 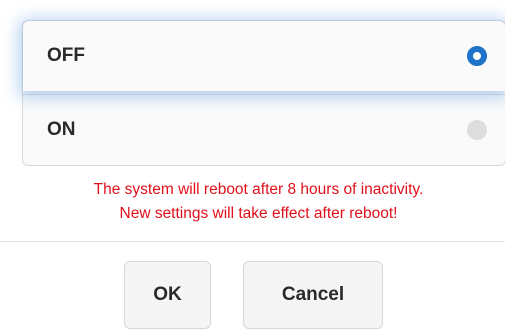 I want to click on cancel-button: Cancel, so click(x=313, y=295).